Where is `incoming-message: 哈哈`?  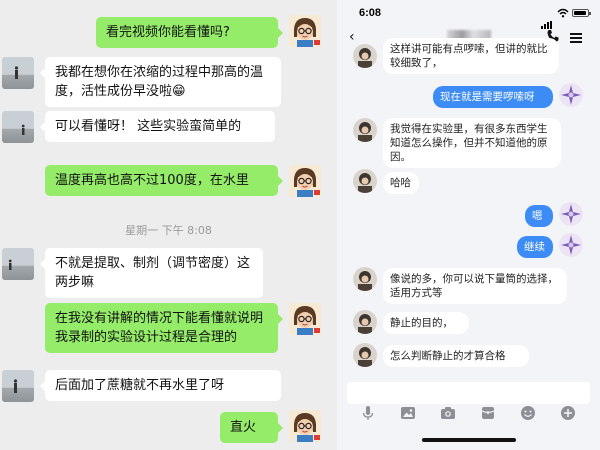 incoming-message: 哈哈 is located at coordinates (401, 183).